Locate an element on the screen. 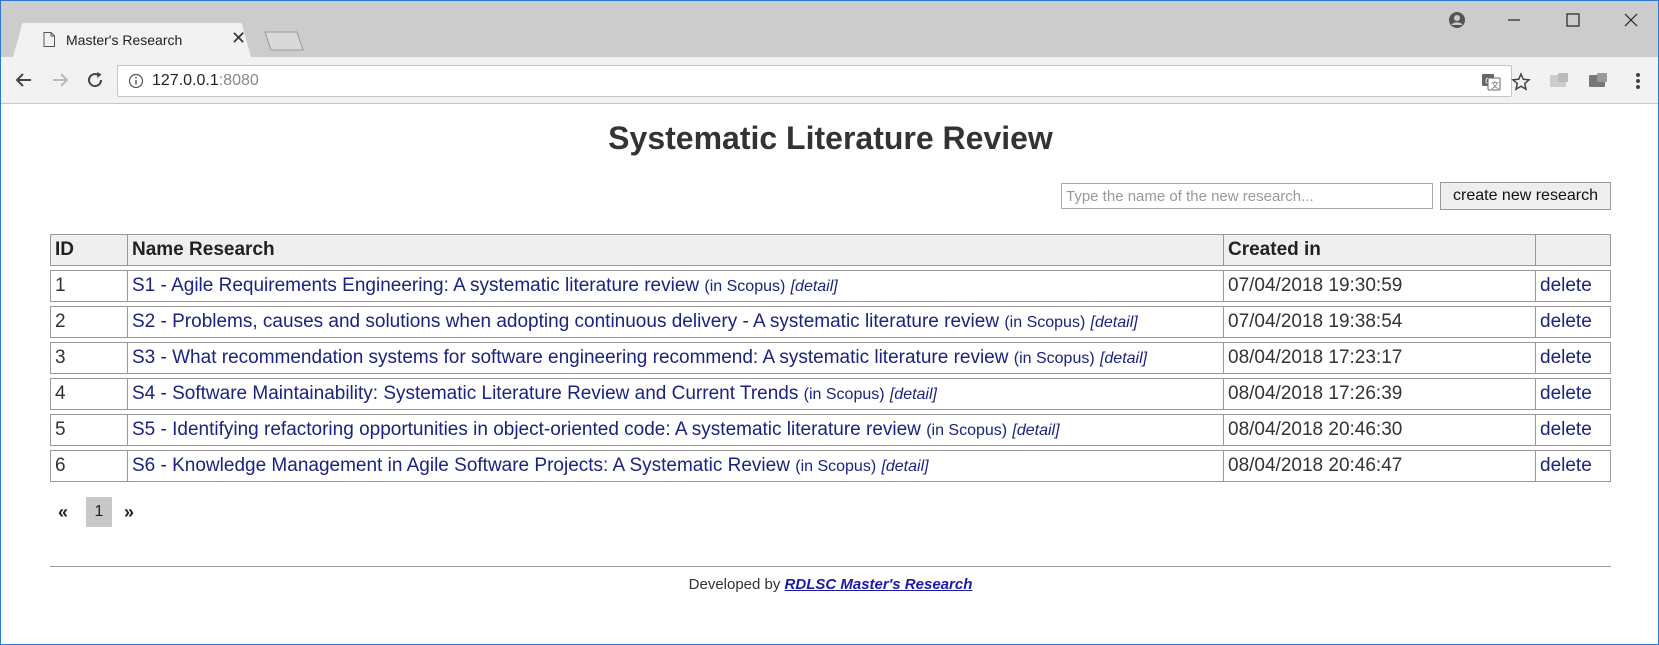 This screenshot has height=645, width=1659. header-name: Name Research is located at coordinates (675, 250).